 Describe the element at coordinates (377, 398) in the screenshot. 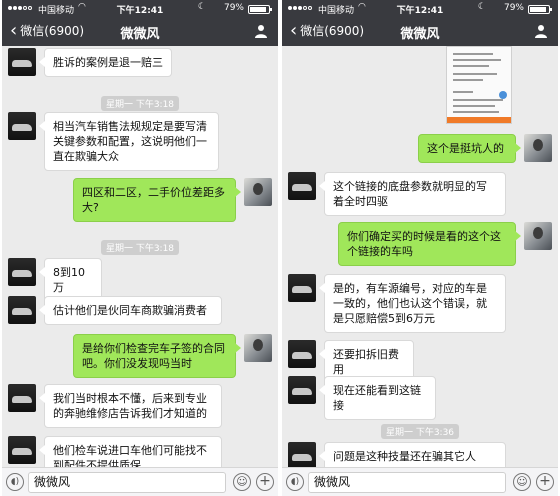

I see `message-bubble: 现在还能看到这链接` at that location.